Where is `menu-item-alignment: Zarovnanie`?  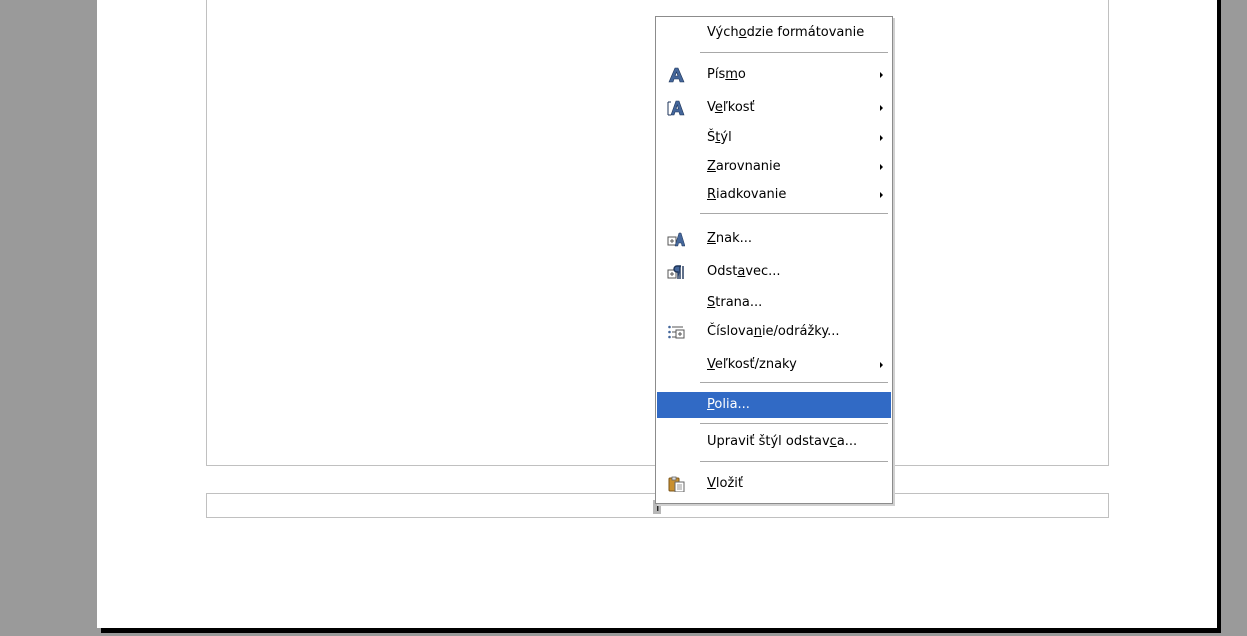
menu-item-alignment: Zarovnanie is located at coordinates (774, 167).